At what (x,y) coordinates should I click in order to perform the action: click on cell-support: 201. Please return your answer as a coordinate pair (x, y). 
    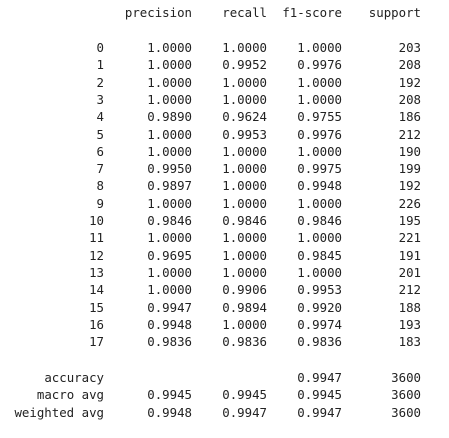
    Looking at the image, I should click on (409, 272).